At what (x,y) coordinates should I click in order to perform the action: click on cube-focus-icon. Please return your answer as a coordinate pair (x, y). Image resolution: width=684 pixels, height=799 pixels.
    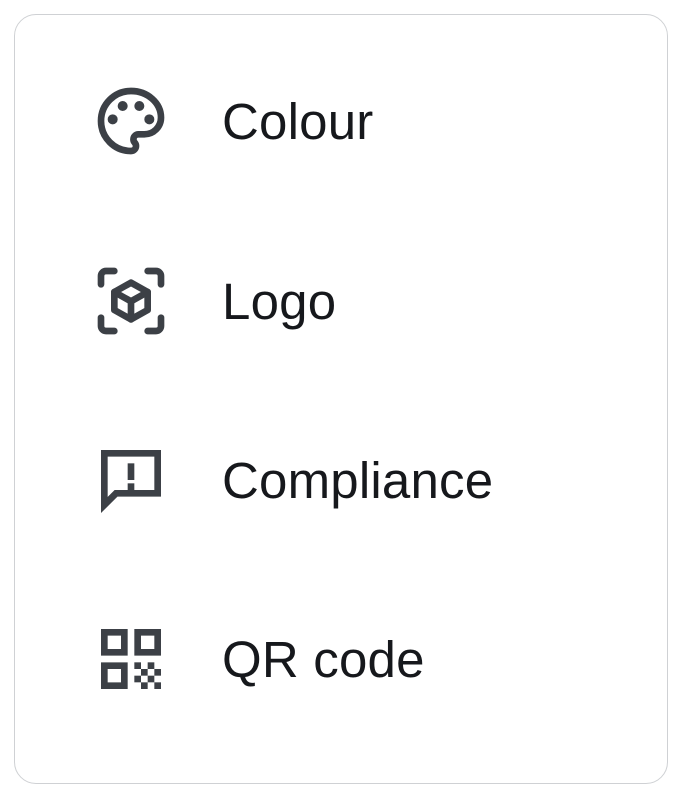
    Looking at the image, I should click on (131, 301).